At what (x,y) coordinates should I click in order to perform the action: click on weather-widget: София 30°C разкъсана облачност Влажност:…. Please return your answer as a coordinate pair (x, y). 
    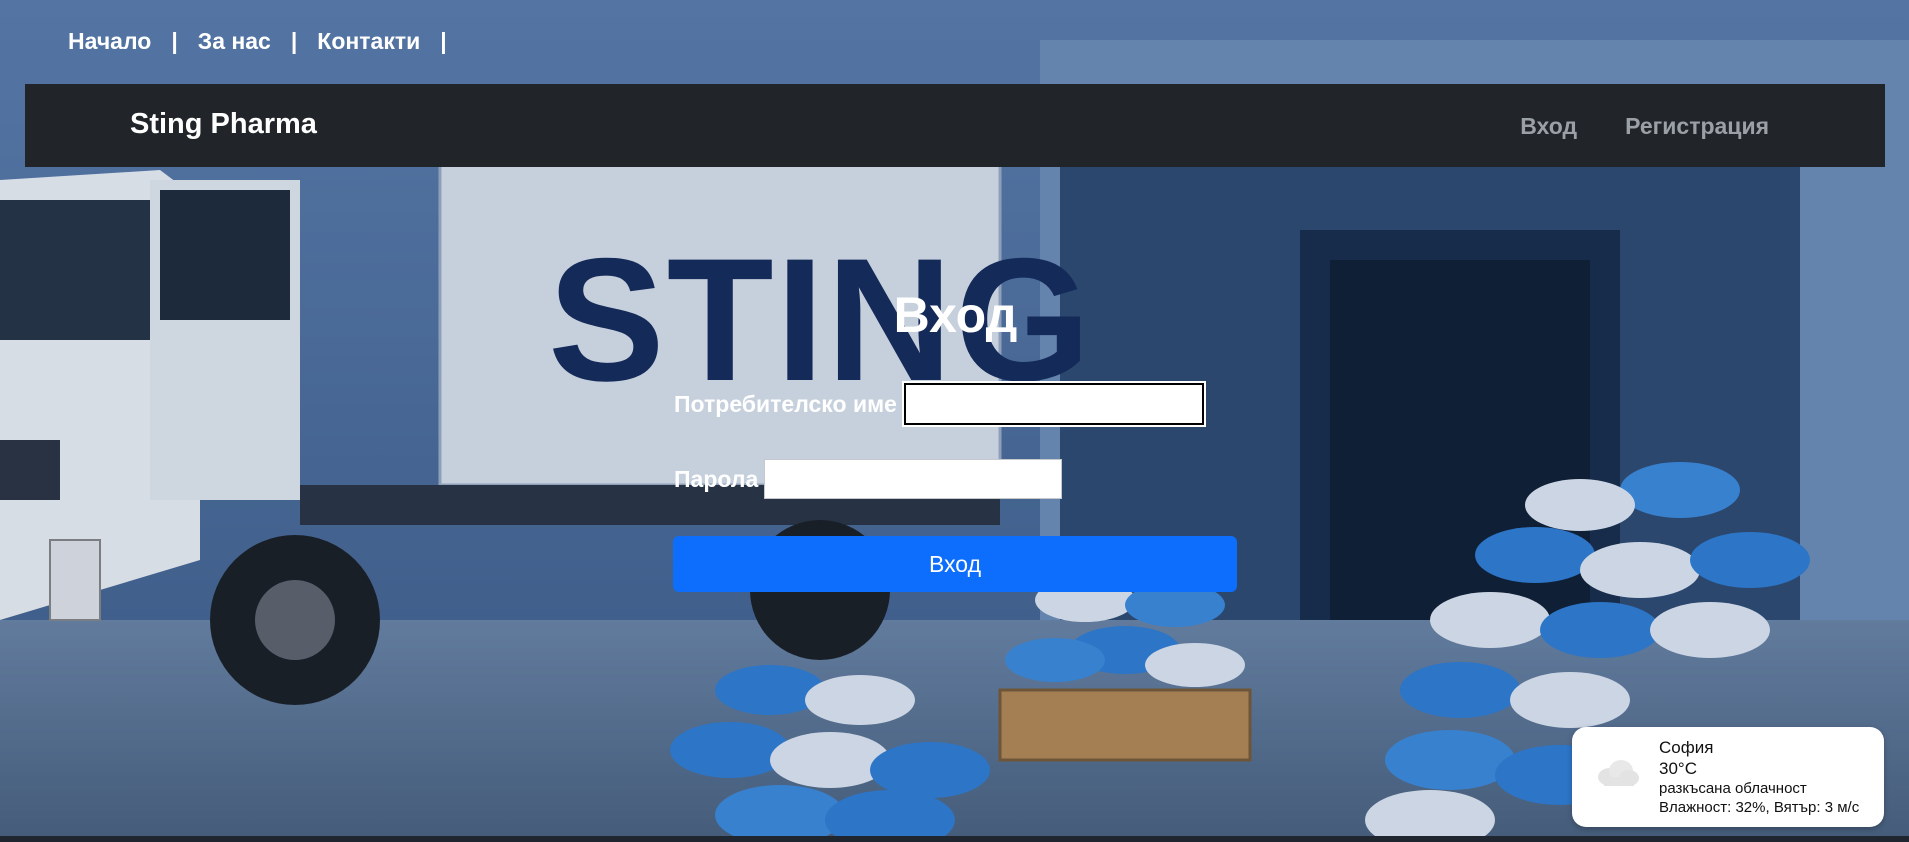
    Looking at the image, I should click on (1728, 777).